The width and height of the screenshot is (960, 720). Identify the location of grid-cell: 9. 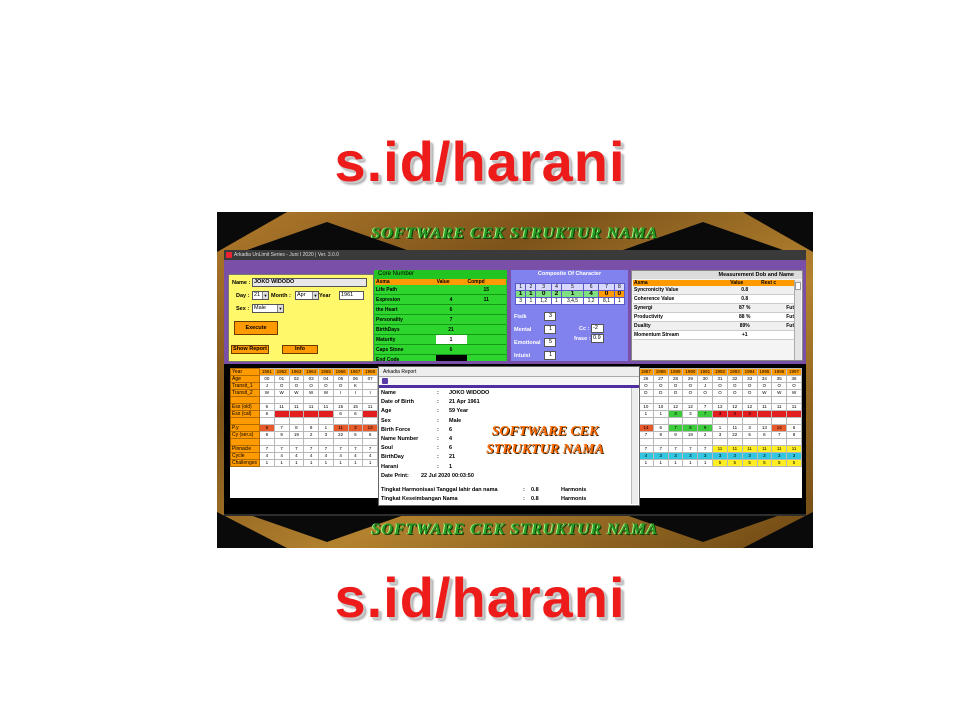
(281, 435).